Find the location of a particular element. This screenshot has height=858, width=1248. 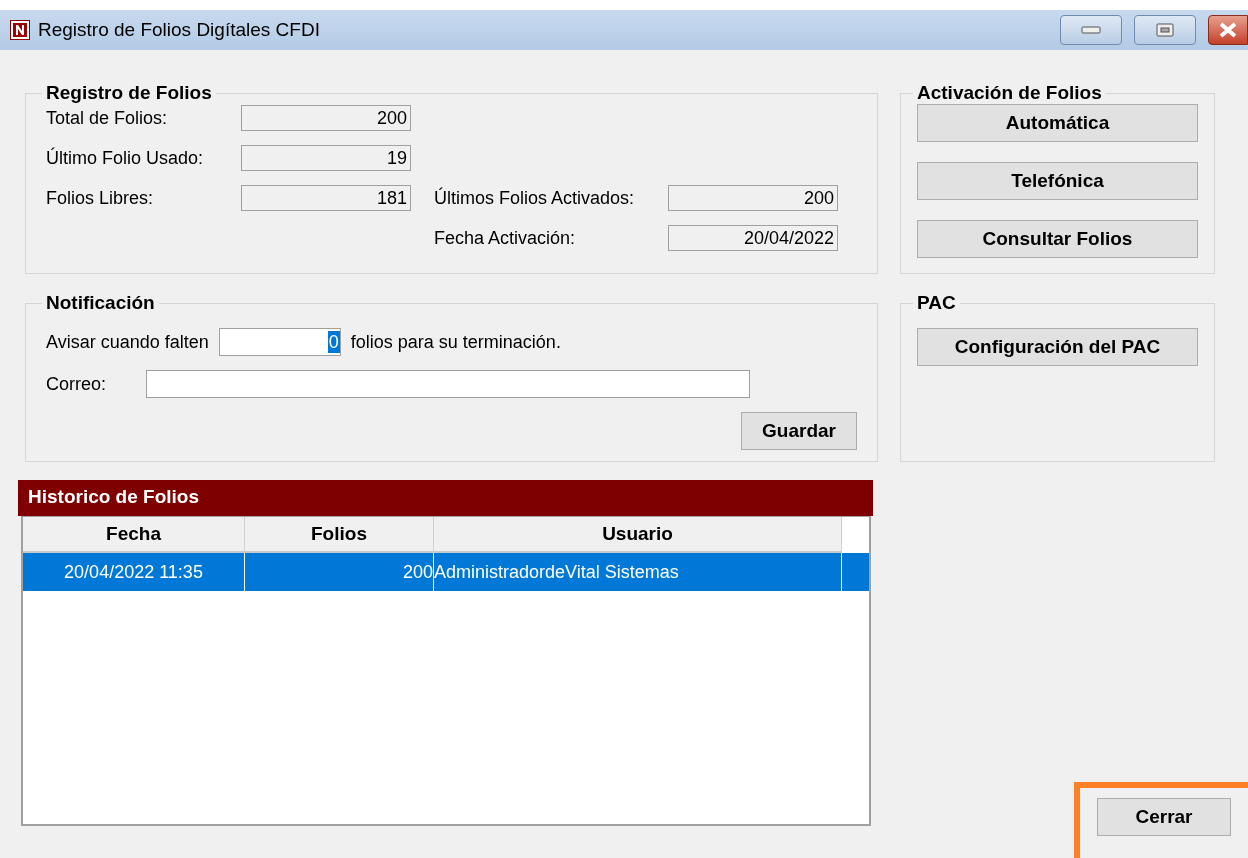

selected-value: 0 is located at coordinates (333, 342).